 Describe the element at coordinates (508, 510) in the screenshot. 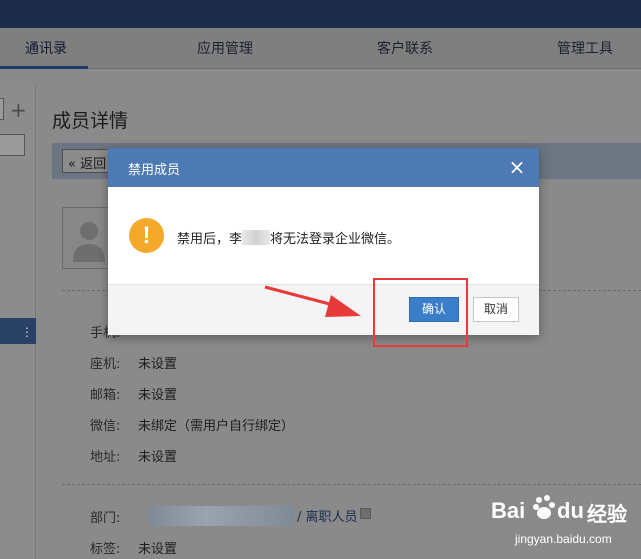

I see `watermark-brand: Bai` at that location.